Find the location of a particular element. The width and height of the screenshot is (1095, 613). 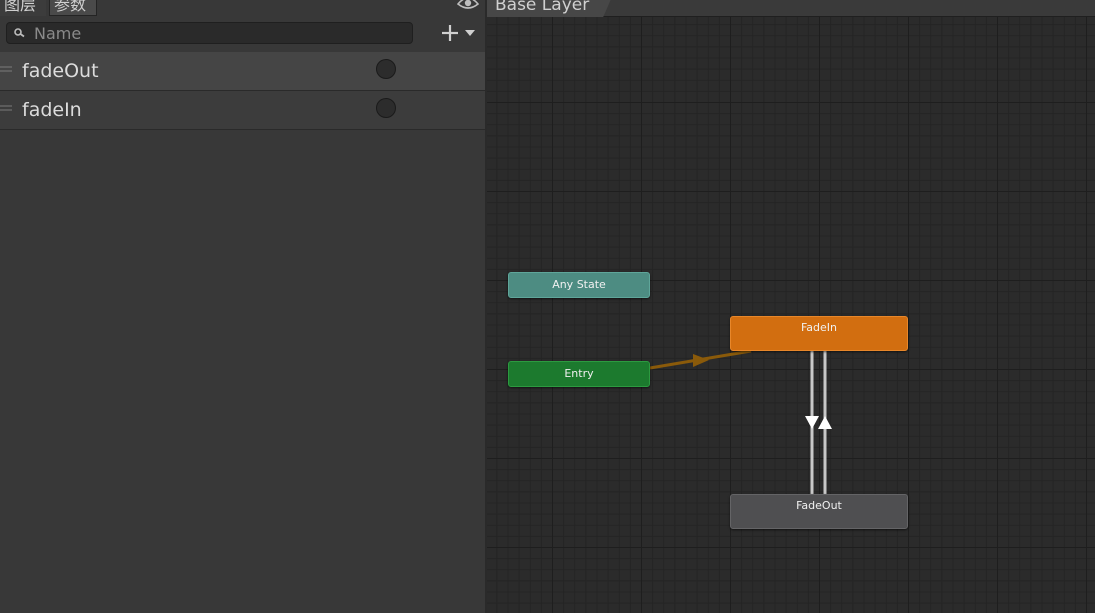

tab-parameters: 参数 is located at coordinates (73, 8).